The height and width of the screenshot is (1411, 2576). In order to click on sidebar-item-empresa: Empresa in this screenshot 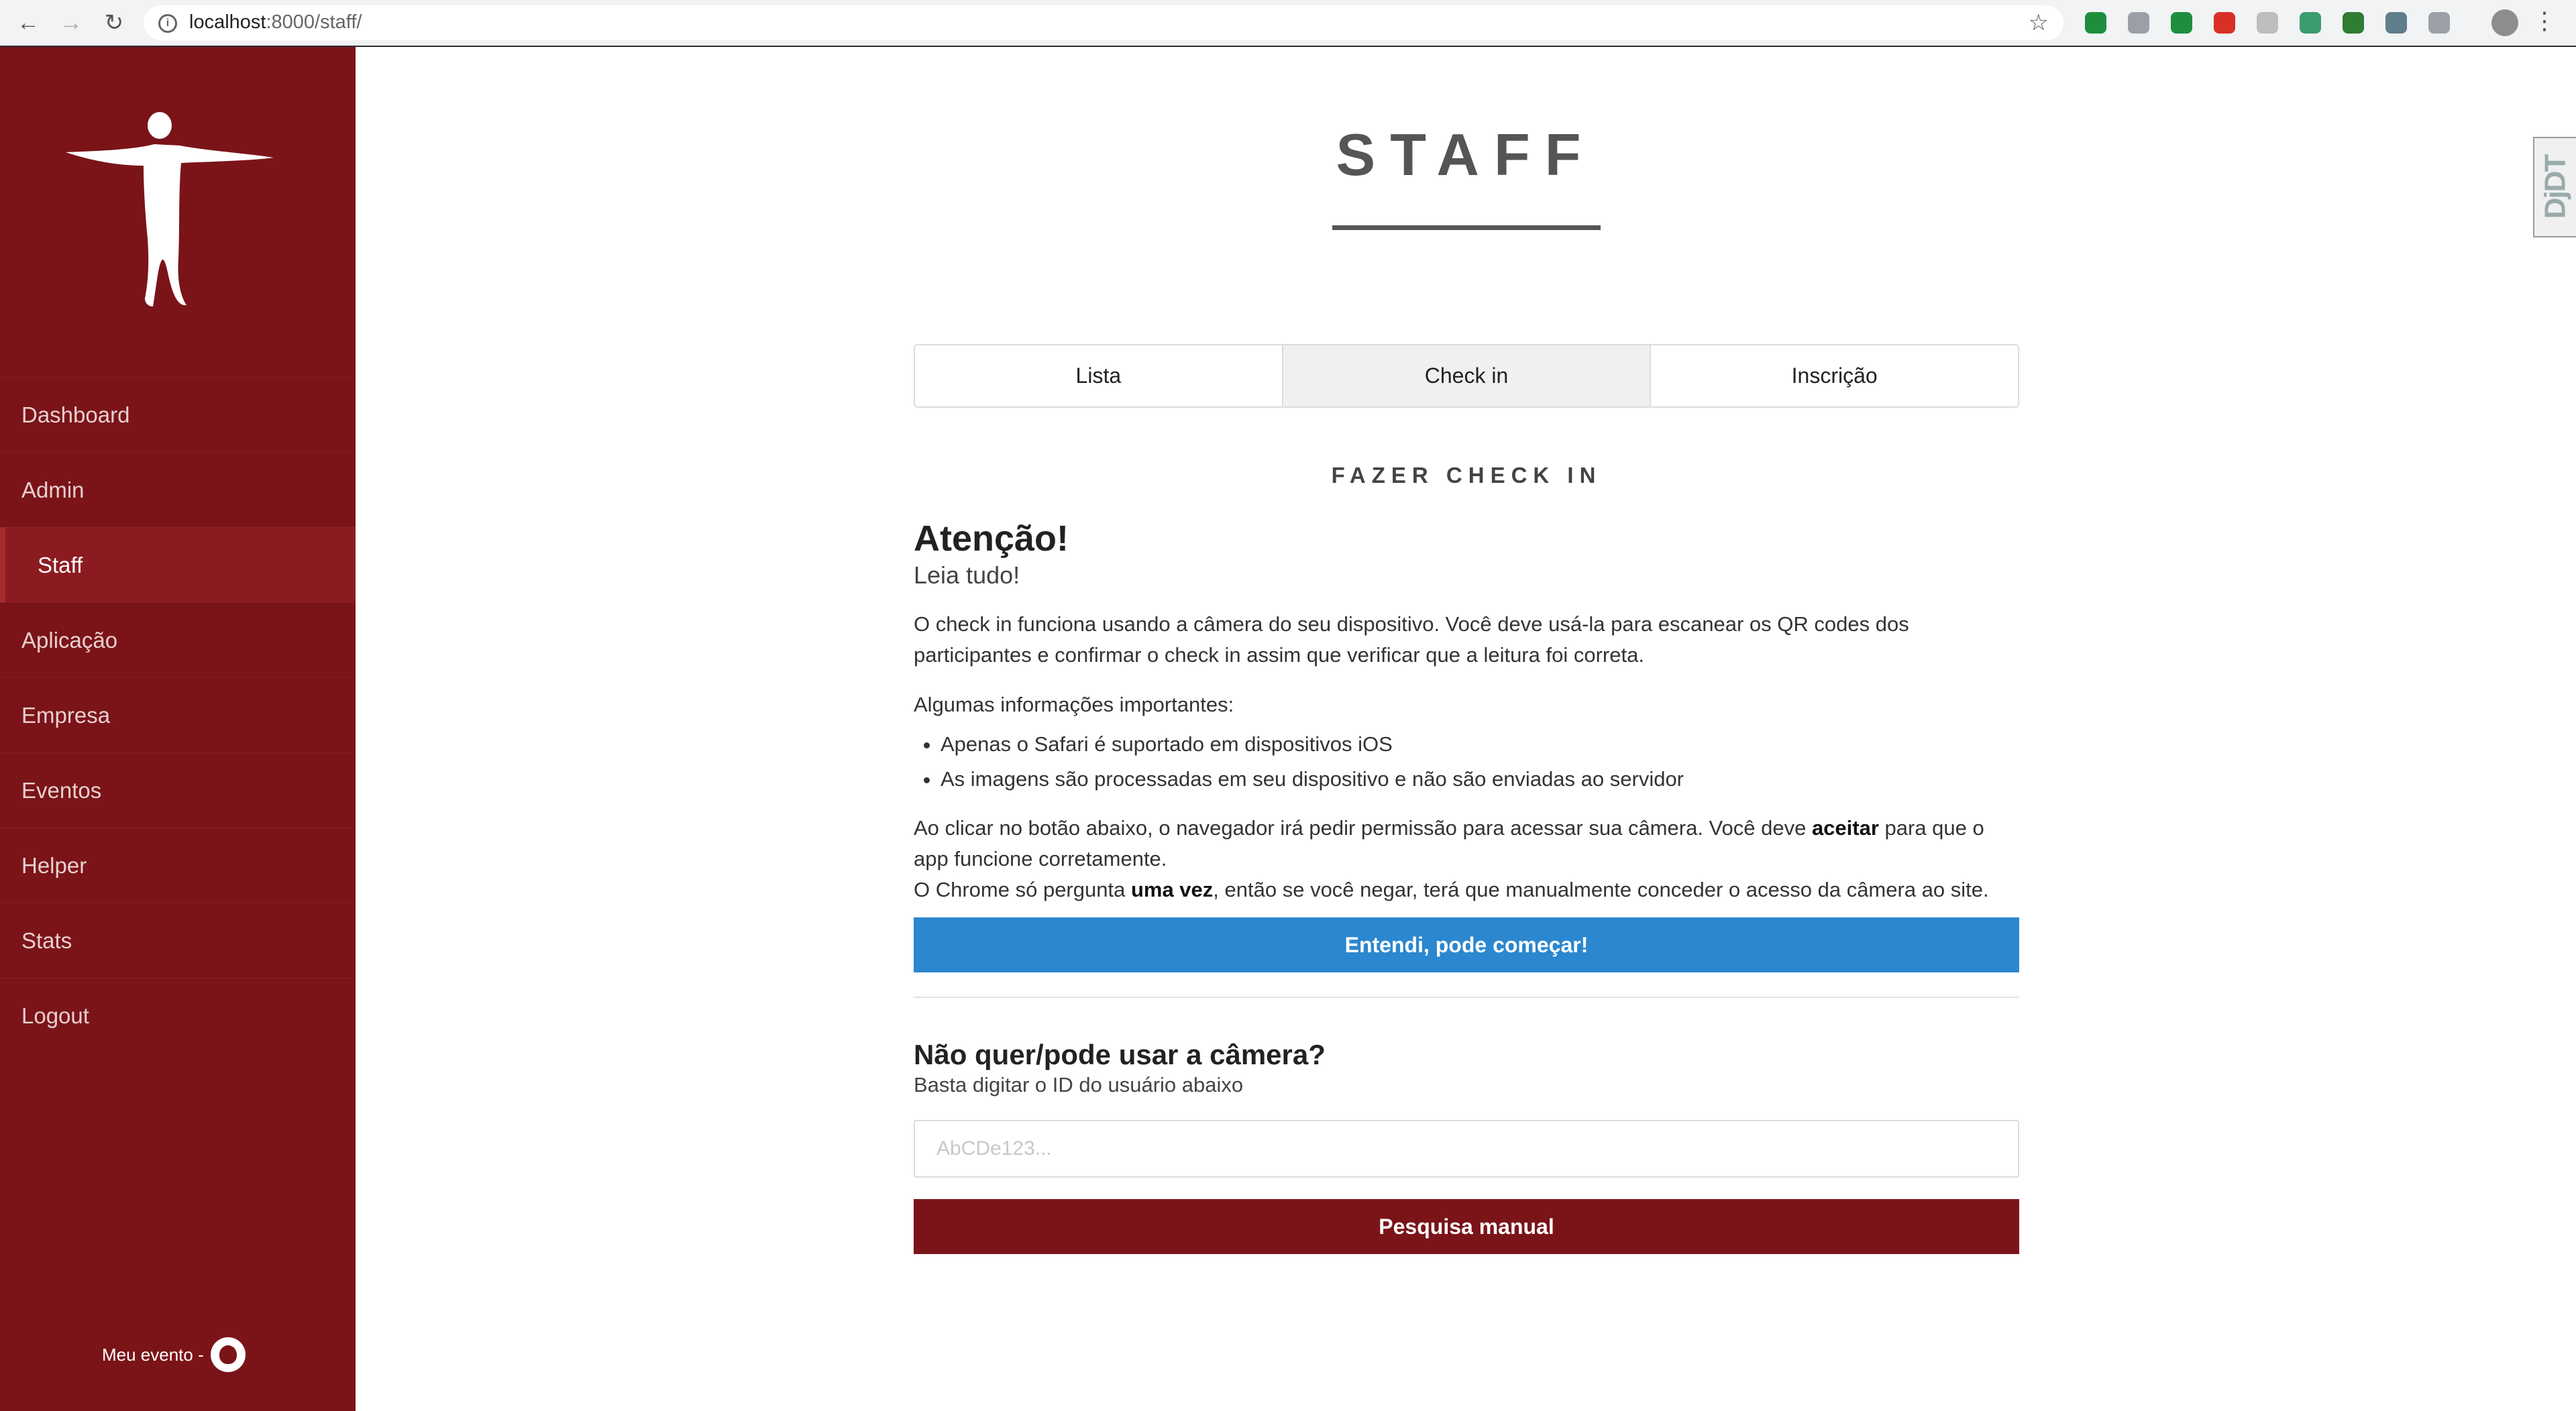, I will do `click(178, 714)`.